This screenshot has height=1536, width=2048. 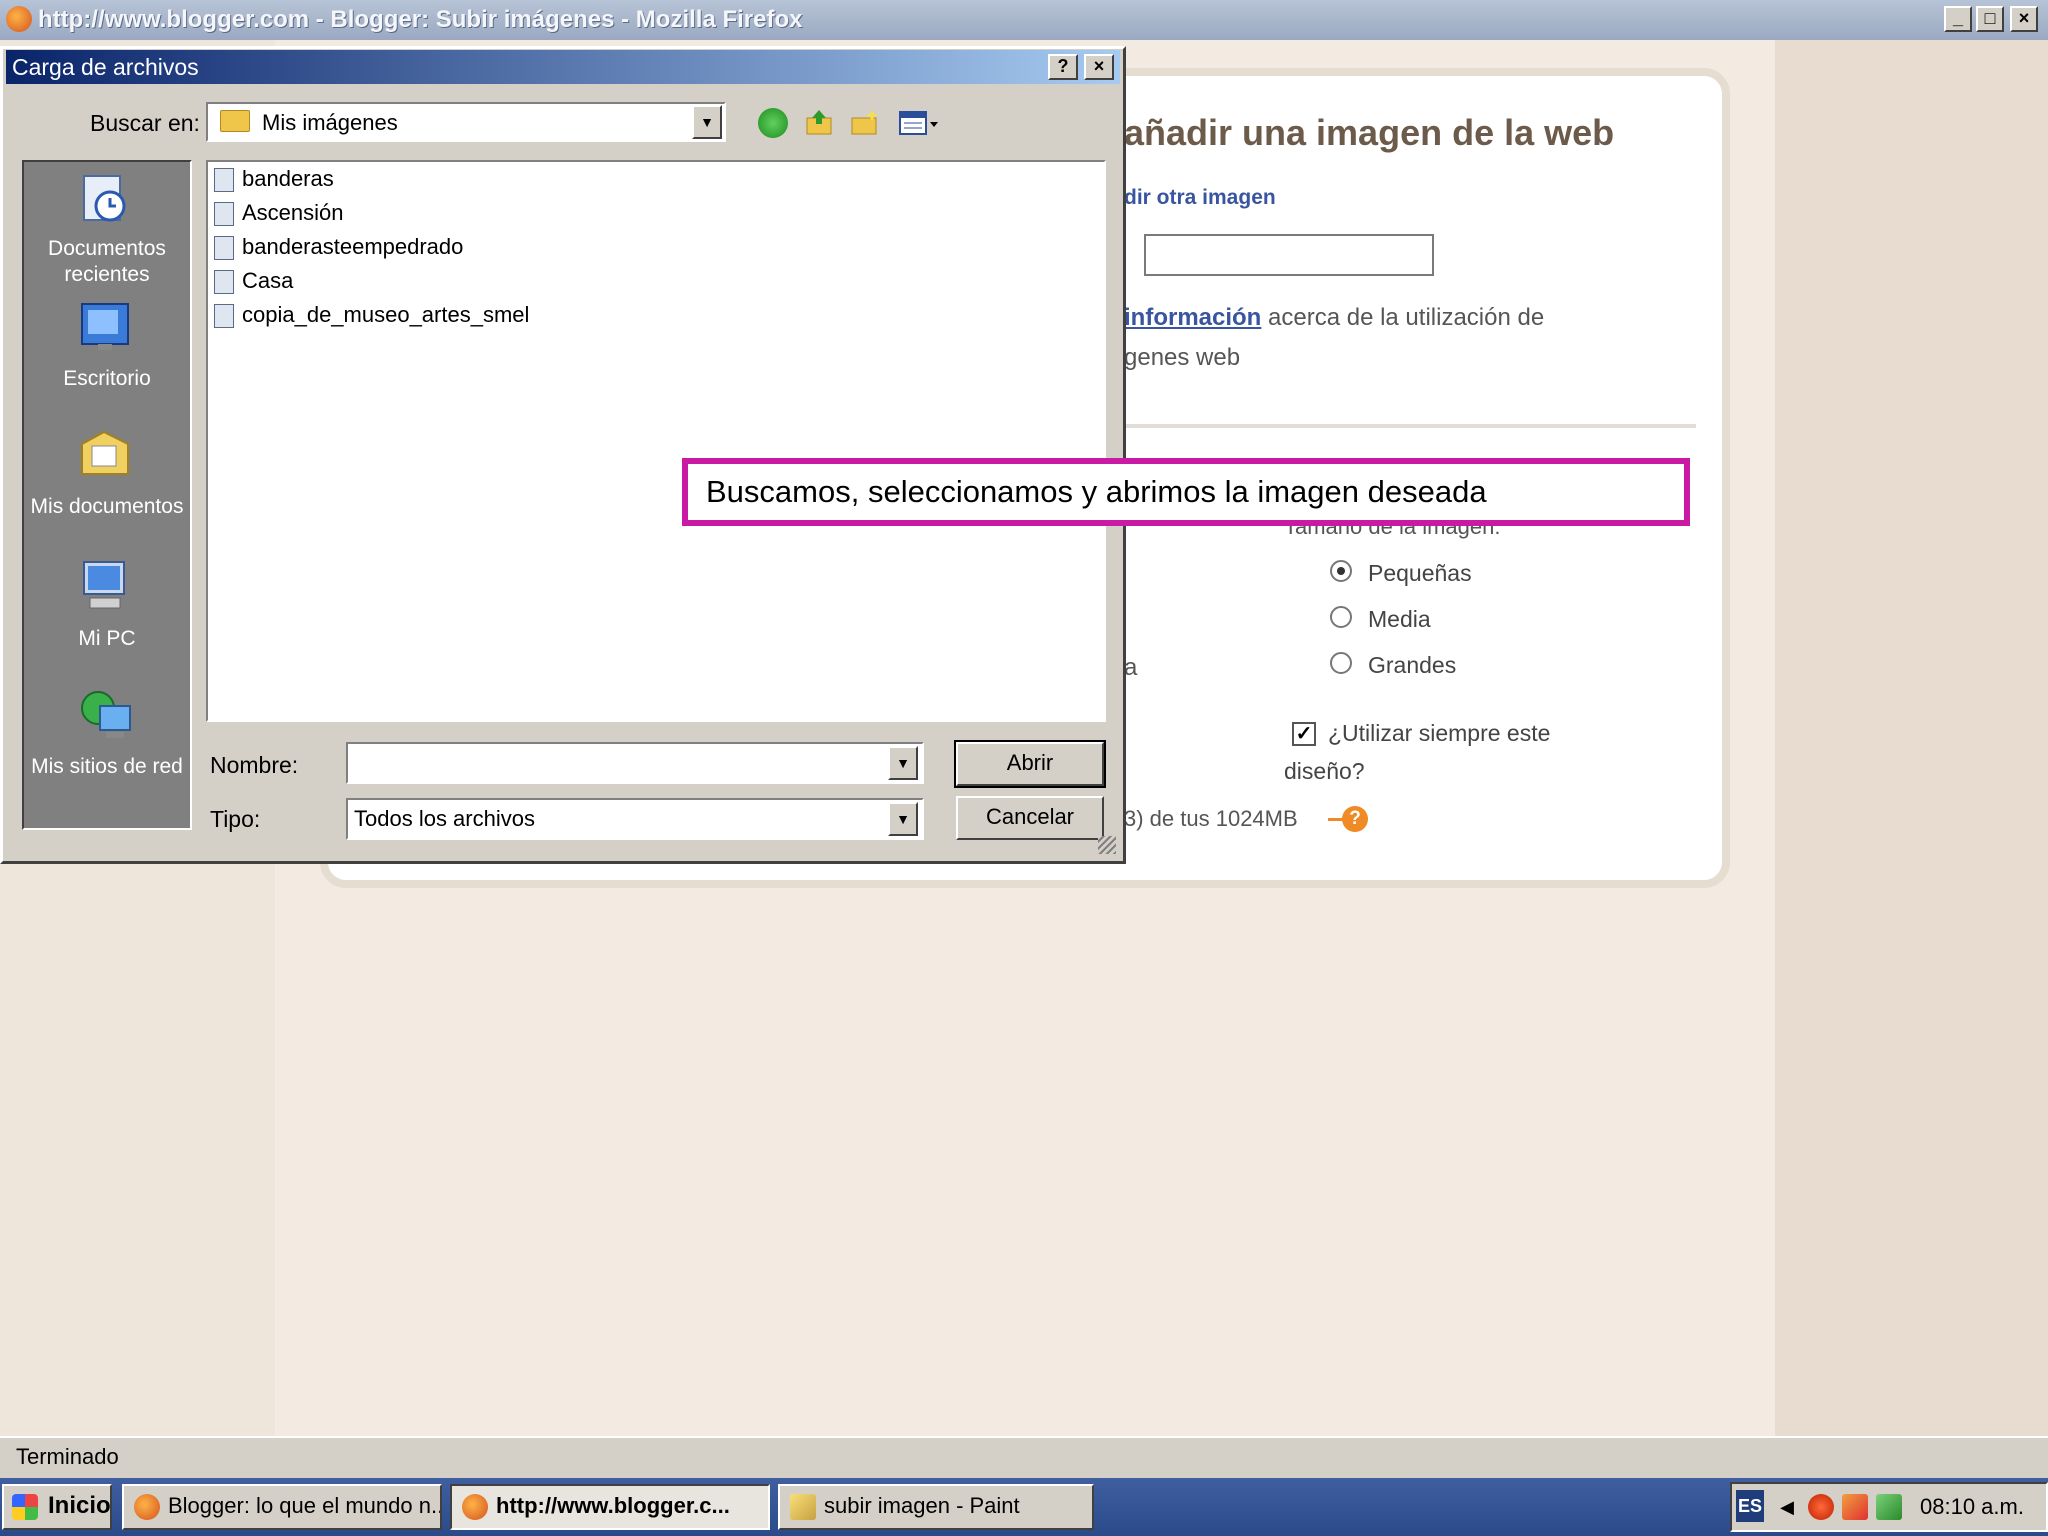 I want to click on add-other-image-link: dir otra imagen, so click(x=1200, y=198).